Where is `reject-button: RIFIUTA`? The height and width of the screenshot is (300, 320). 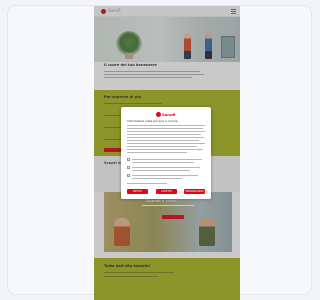 reject-button: RIFIUTA is located at coordinates (137, 191).